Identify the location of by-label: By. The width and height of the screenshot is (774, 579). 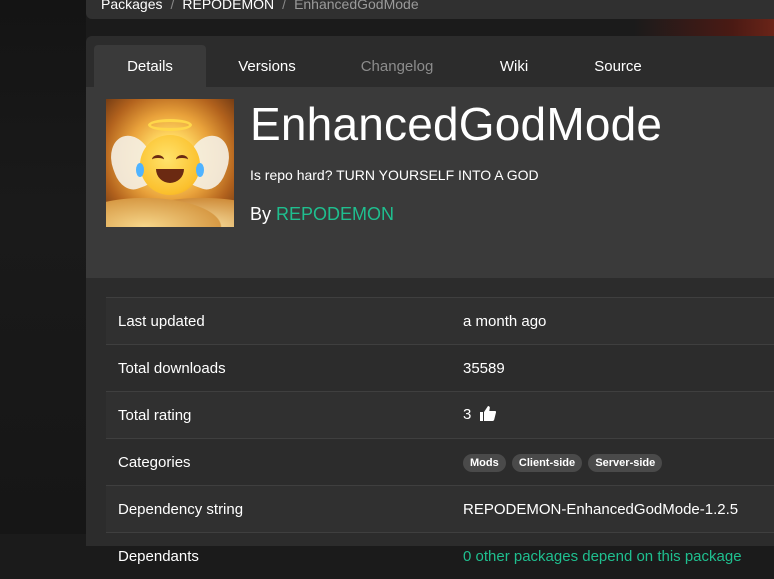
(261, 214).